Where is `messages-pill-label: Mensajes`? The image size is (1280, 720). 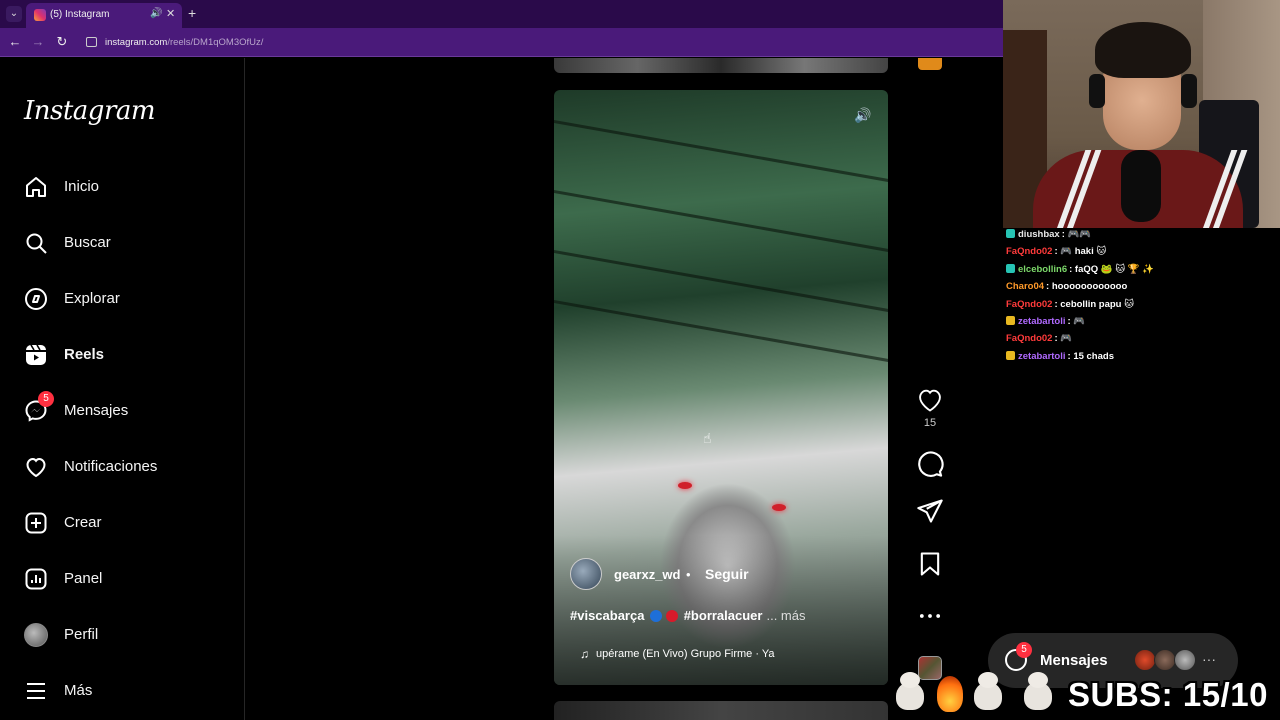 messages-pill-label: Mensajes is located at coordinates (1074, 660).